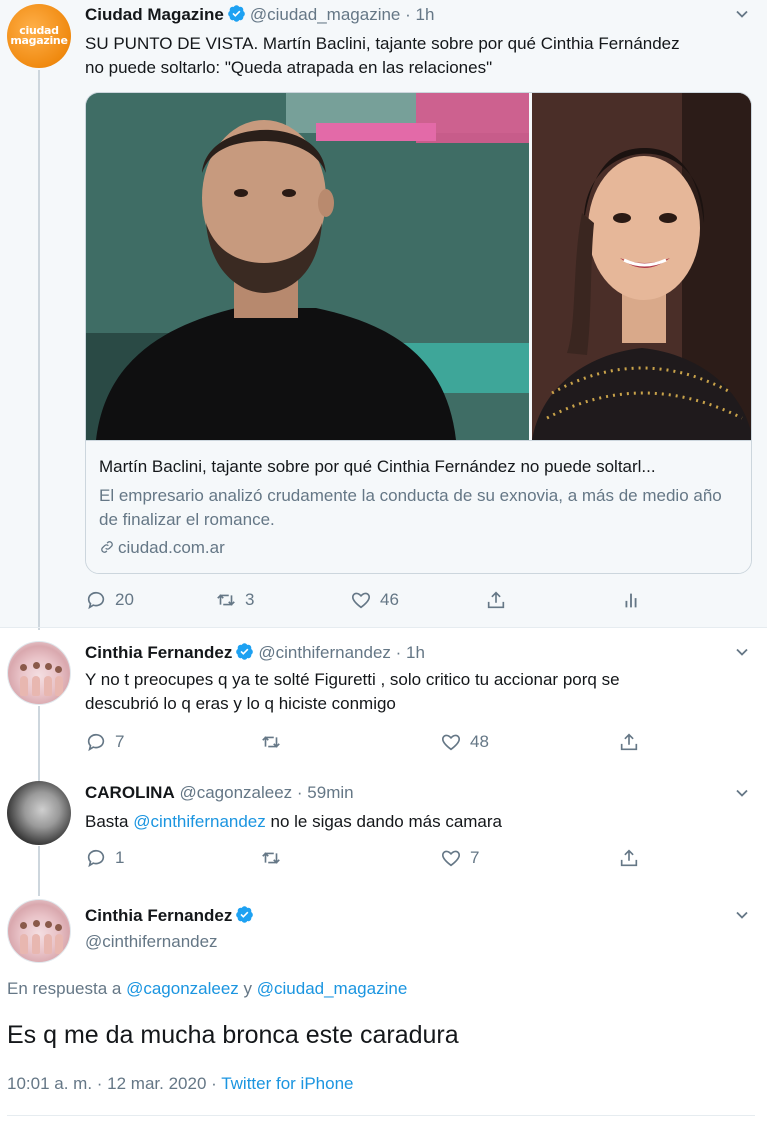  Describe the element at coordinates (287, 1083) in the screenshot. I see `tweet-source-link: Twitter for iPhone` at that location.